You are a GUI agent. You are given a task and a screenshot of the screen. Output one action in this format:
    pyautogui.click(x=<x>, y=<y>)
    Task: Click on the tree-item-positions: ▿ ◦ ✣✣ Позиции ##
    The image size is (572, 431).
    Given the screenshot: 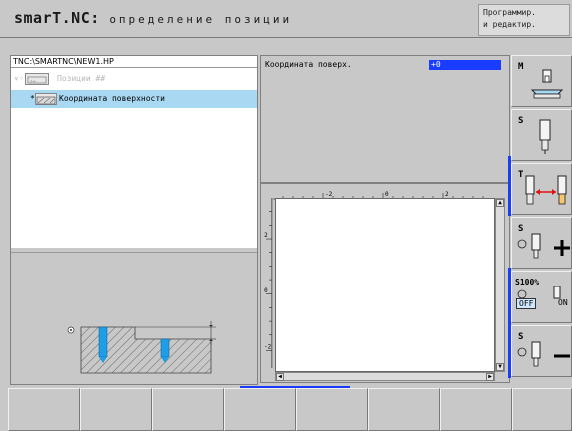 What is the action you would take?
    pyautogui.click(x=134, y=79)
    